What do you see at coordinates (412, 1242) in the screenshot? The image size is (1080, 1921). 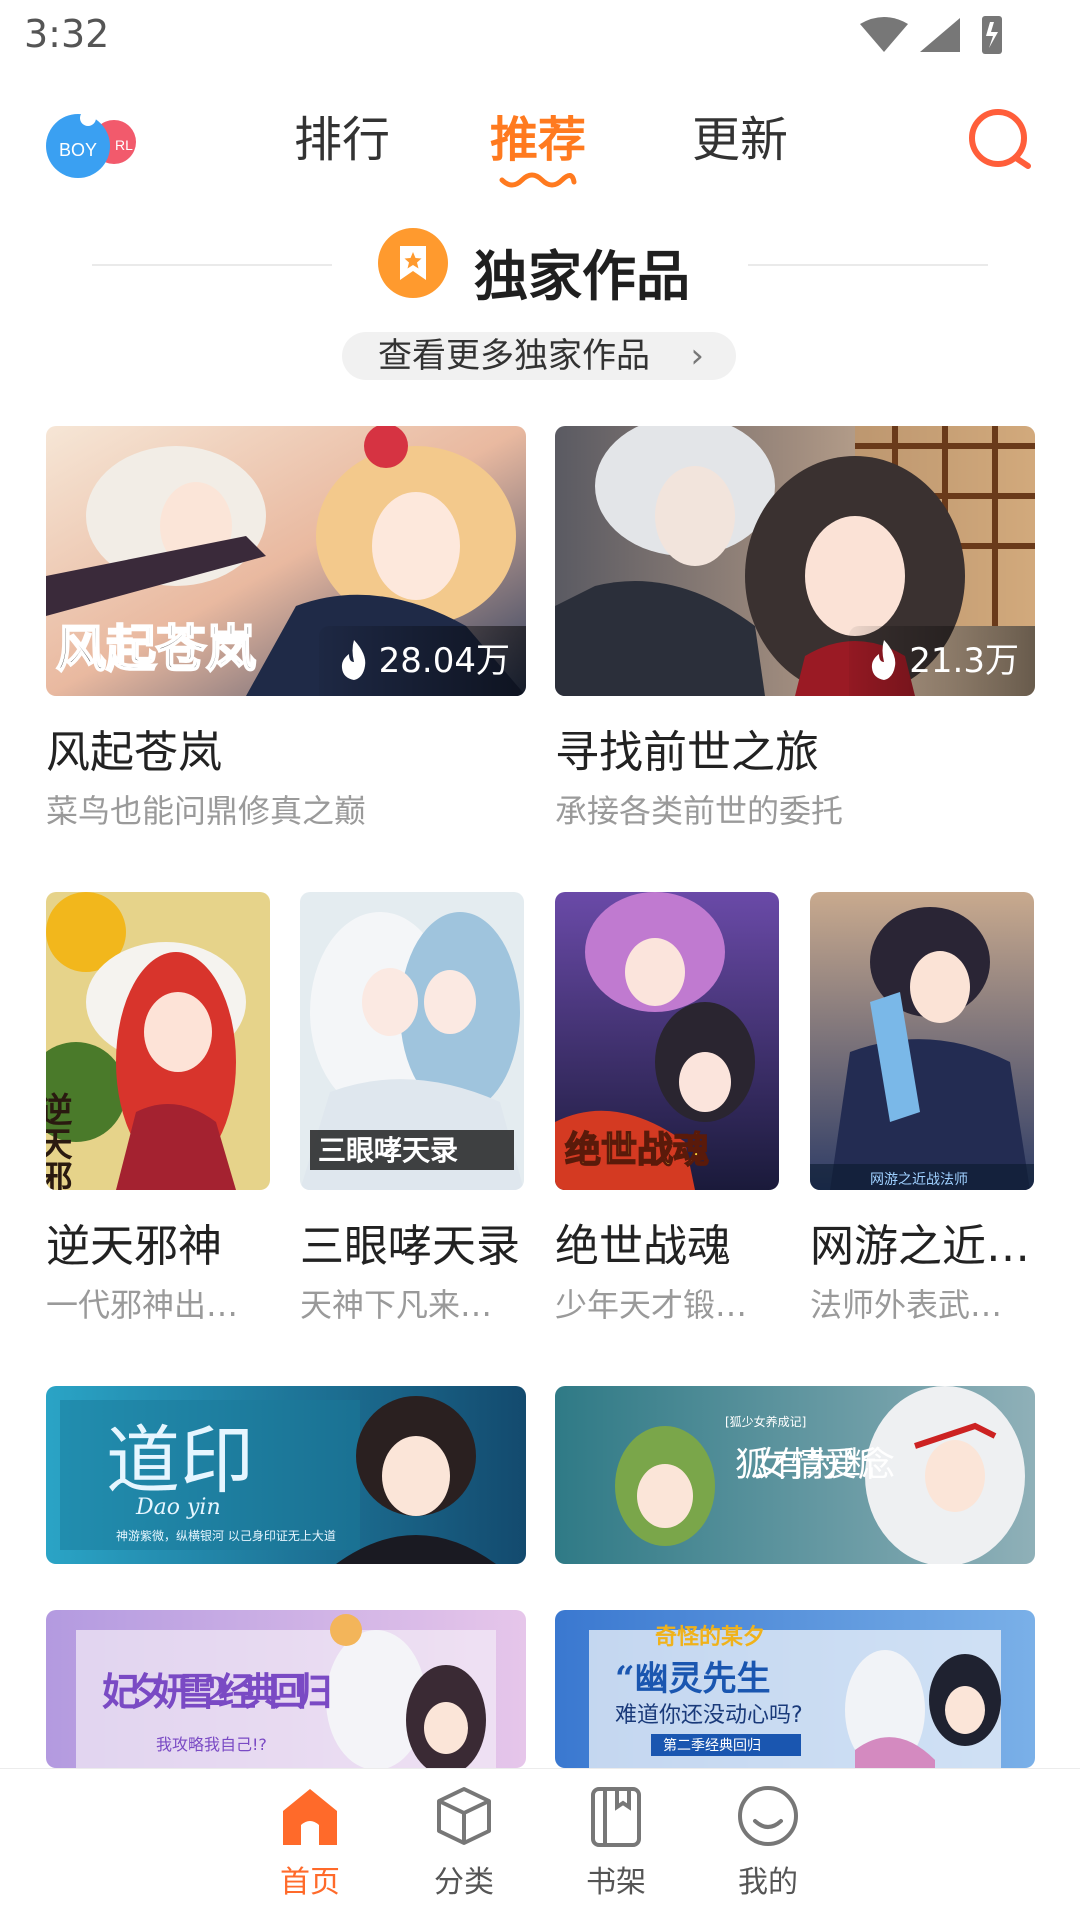 I see `book-title: 三眼哮天录` at bounding box center [412, 1242].